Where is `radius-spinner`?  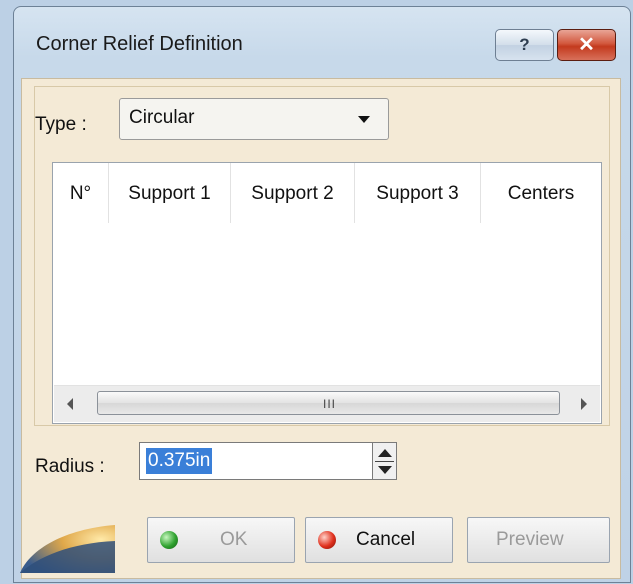
radius-spinner is located at coordinates (384, 461).